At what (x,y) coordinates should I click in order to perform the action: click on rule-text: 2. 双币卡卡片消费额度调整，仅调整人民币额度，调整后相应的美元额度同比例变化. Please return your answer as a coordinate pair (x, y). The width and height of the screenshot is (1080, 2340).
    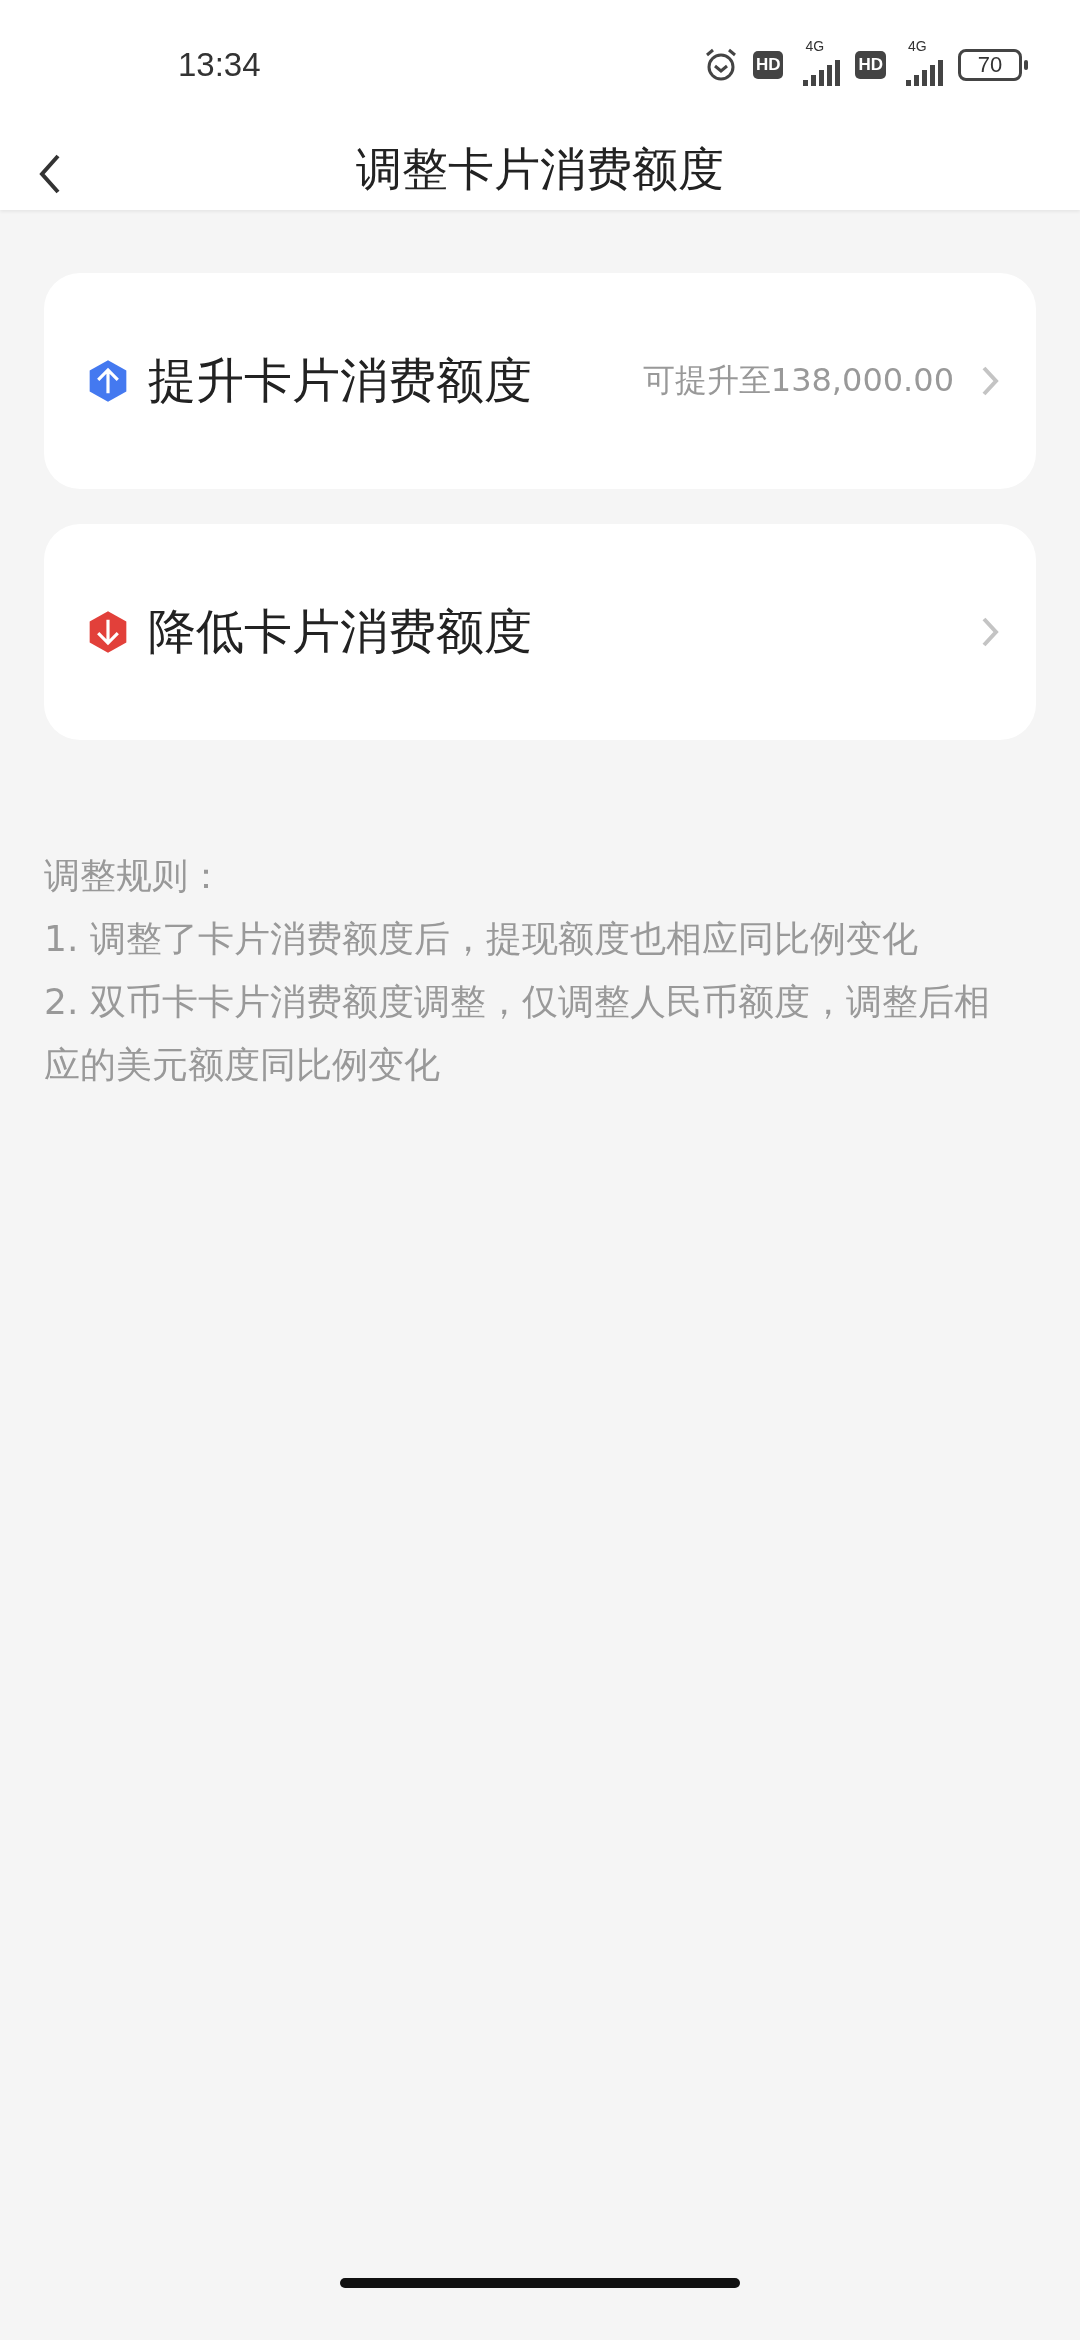
    Looking at the image, I should click on (517, 1033).